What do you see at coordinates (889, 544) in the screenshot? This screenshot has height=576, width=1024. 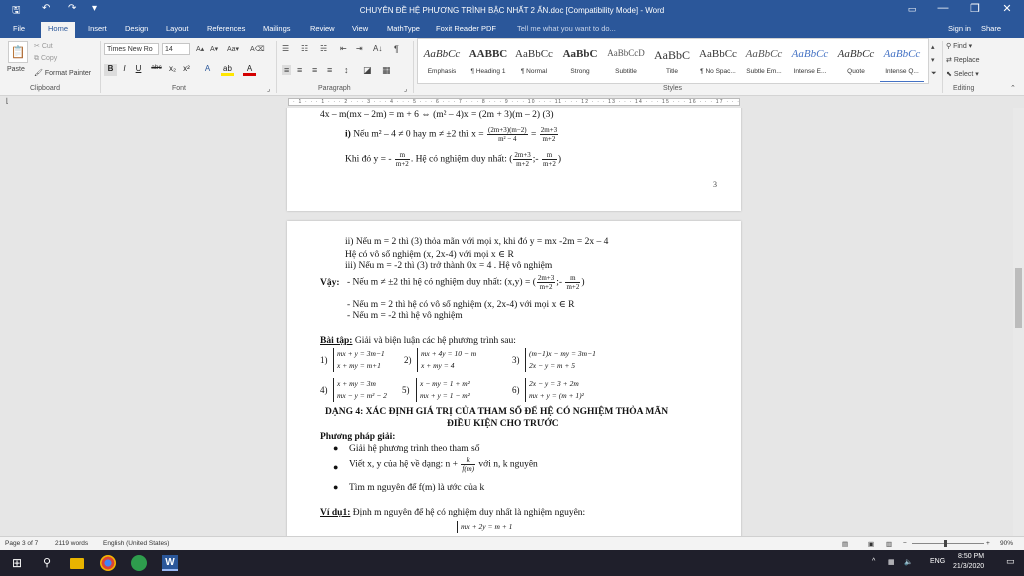 I see `web-layout-icon: ▥` at bounding box center [889, 544].